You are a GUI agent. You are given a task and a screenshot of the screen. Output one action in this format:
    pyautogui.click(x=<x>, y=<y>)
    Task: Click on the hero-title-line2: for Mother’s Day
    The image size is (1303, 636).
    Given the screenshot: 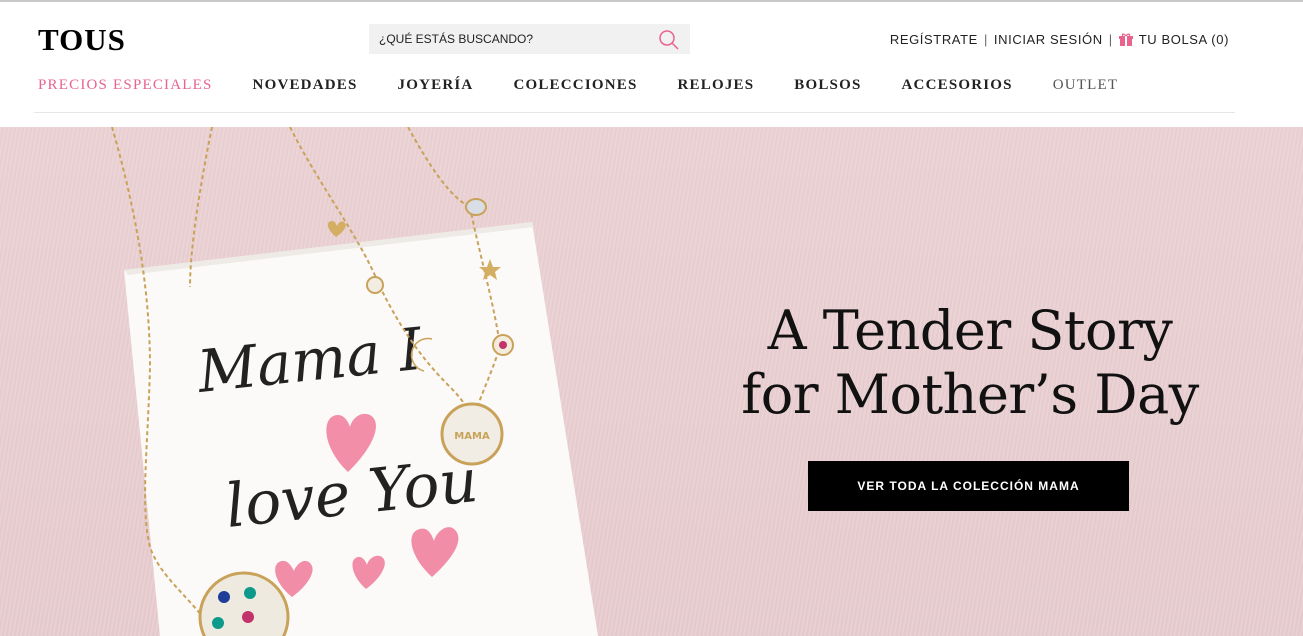 What is the action you would take?
    pyautogui.click(x=970, y=394)
    